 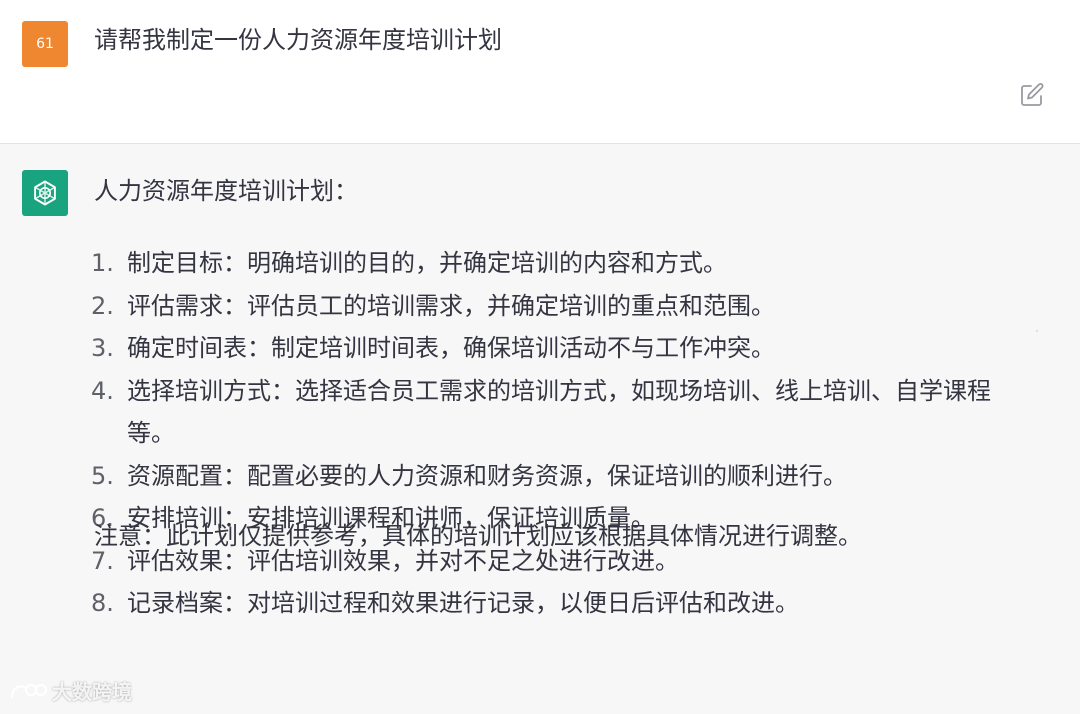 What do you see at coordinates (1032, 95) in the screenshot?
I see `edit-icon` at bounding box center [1032, 95].